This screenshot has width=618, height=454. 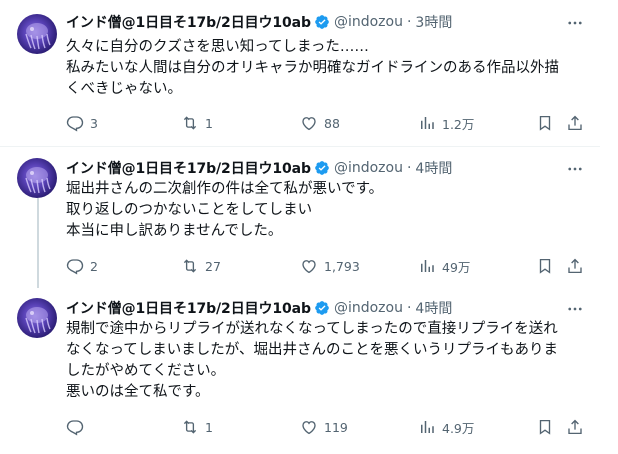 What do you see at coordinates (458, 124) in the screenshot?
I see `views-count: 1.2万` at bounding box center [458, 124].